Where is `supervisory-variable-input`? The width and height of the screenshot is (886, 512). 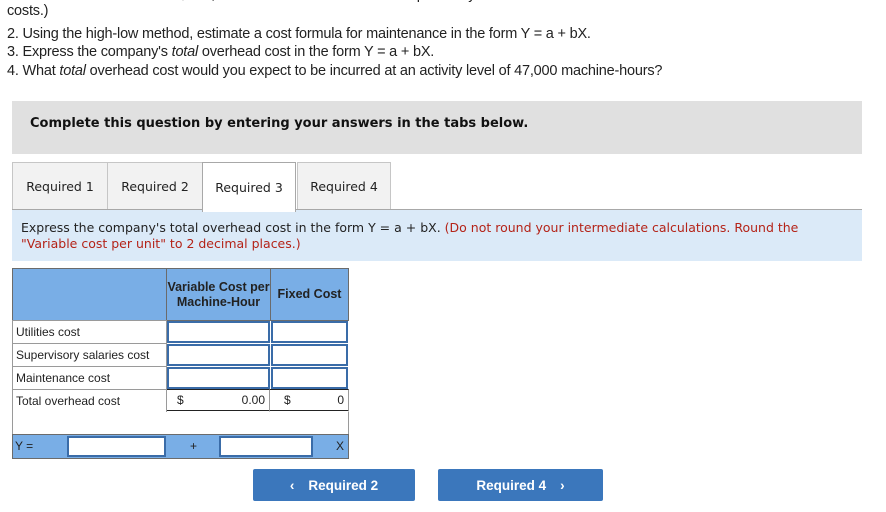 supervisory-variable-input is located at coordinates (218, 355).